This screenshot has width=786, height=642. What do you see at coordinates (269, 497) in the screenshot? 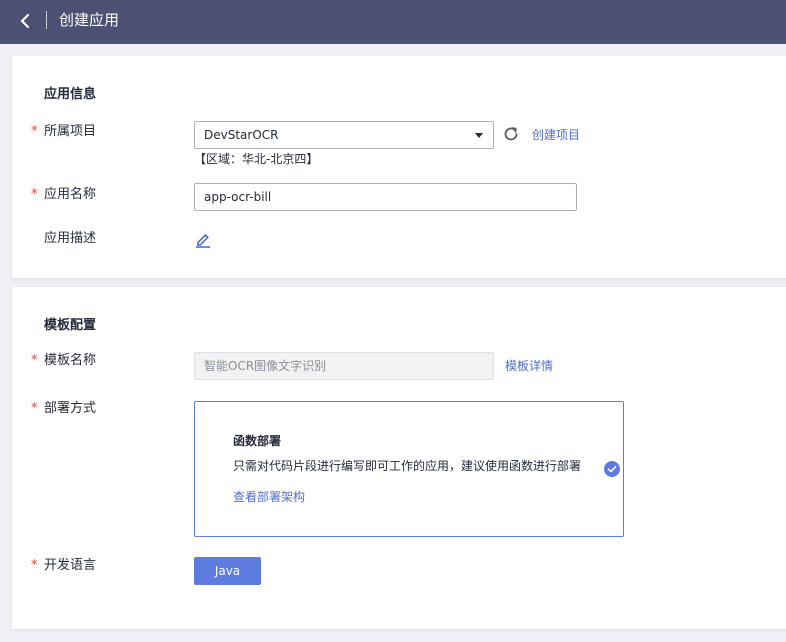
I see `view-deploy-arch-link: 查看部署架构` at bounding box center [269, 497].